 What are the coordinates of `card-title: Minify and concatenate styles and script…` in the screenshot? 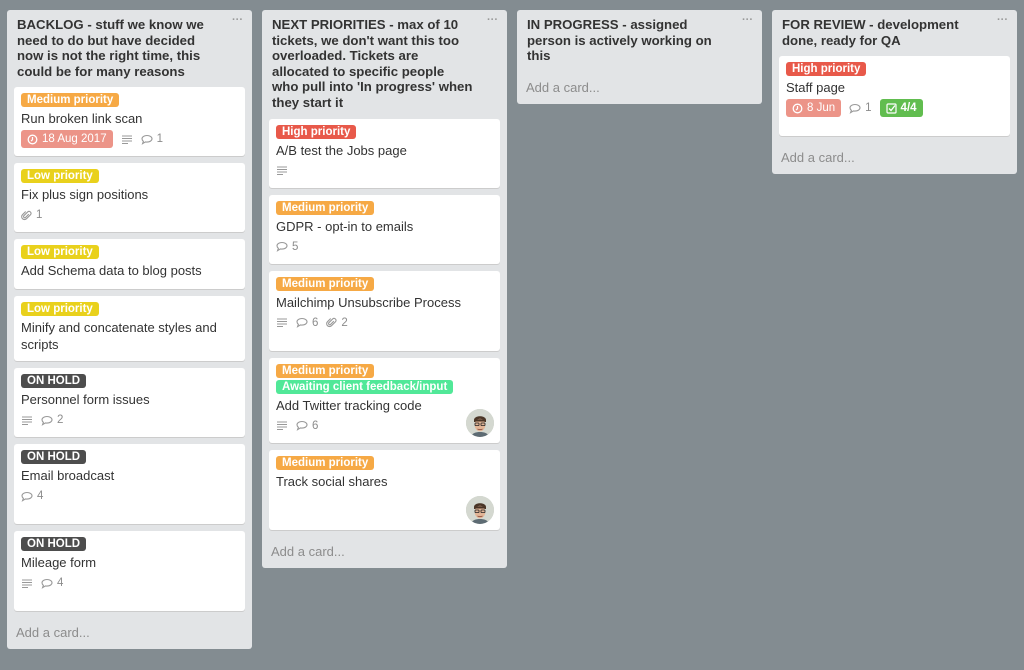 It's located at (119, 336).